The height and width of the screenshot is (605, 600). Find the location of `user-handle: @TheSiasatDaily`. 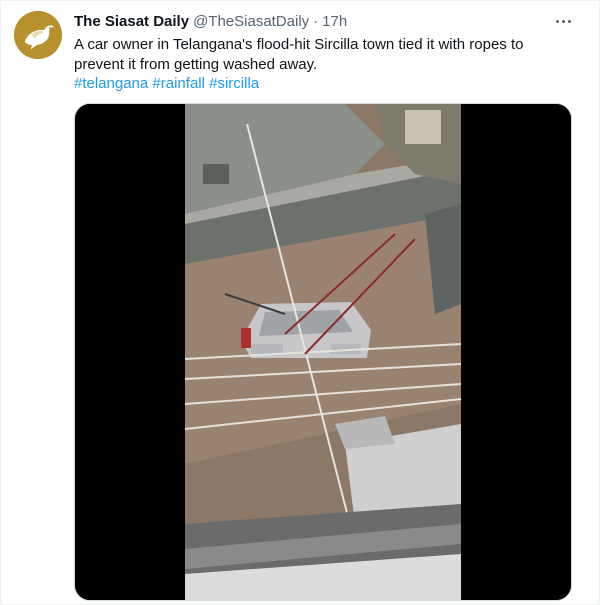

user-handle: @TheSiasatDaily is located at coordinates (251, 22).